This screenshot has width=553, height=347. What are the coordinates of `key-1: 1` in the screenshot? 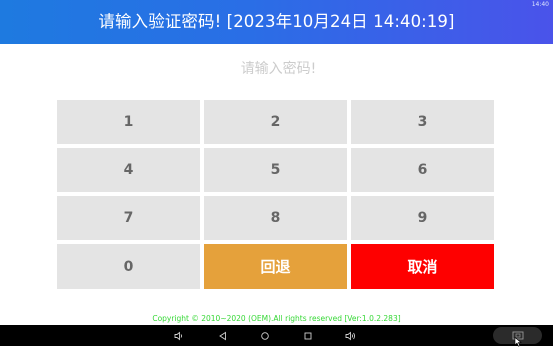 It's located at (128, 122).